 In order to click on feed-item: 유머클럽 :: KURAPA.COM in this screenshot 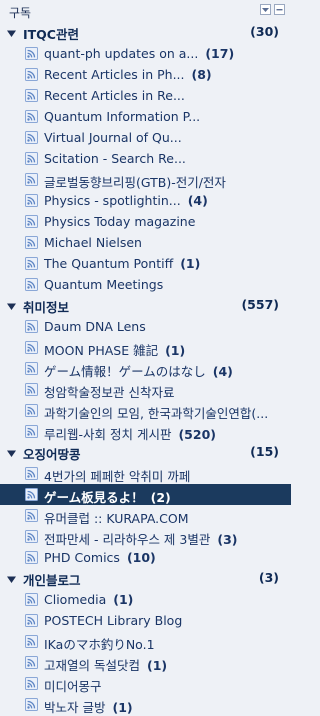, I will do `click(145, 515)`.